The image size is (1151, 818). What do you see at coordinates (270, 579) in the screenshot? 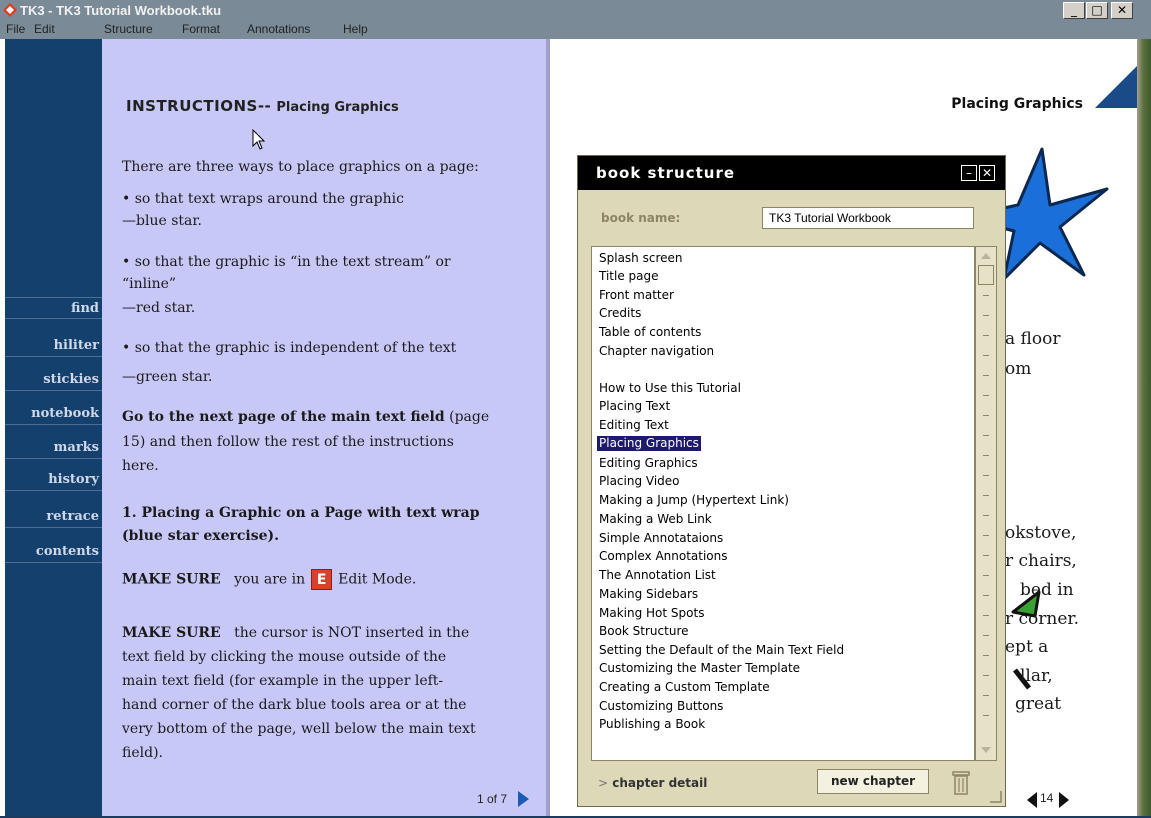
I see `instr-text: you are in` at bounding box center [270, 579].